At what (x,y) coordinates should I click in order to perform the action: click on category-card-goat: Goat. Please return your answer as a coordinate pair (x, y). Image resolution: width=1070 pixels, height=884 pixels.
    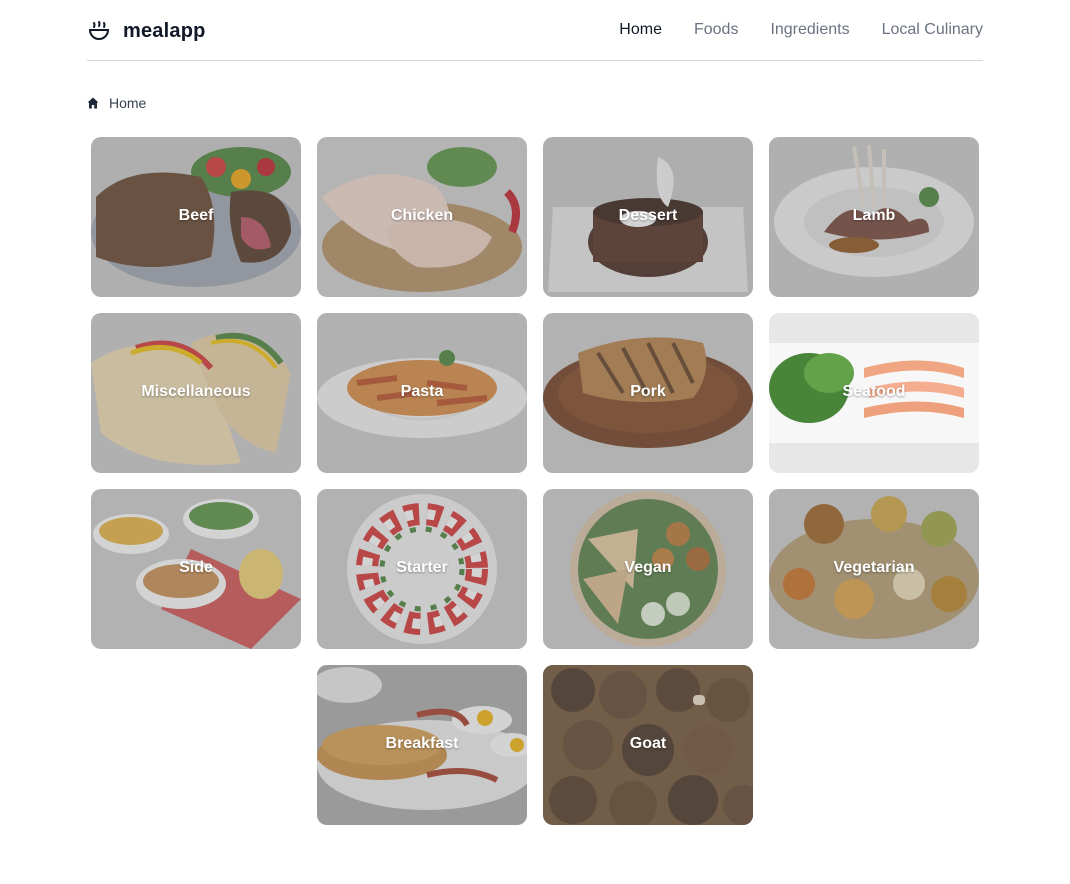
    Looking at the image, I should click on (648, 745).